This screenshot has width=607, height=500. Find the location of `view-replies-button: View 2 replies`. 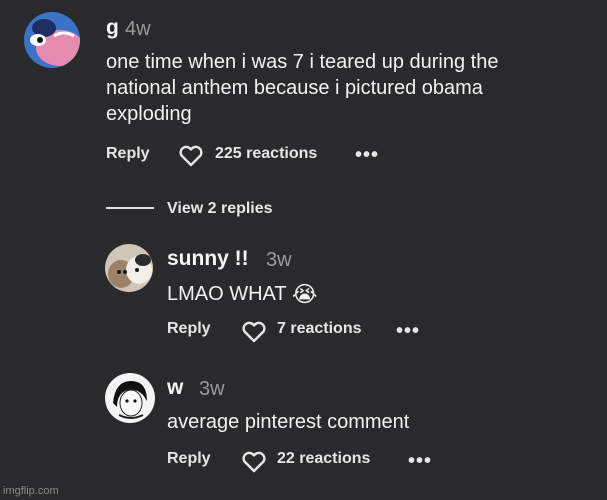

view-replies-button: View 2 replies is located at coordinates (220, 209).